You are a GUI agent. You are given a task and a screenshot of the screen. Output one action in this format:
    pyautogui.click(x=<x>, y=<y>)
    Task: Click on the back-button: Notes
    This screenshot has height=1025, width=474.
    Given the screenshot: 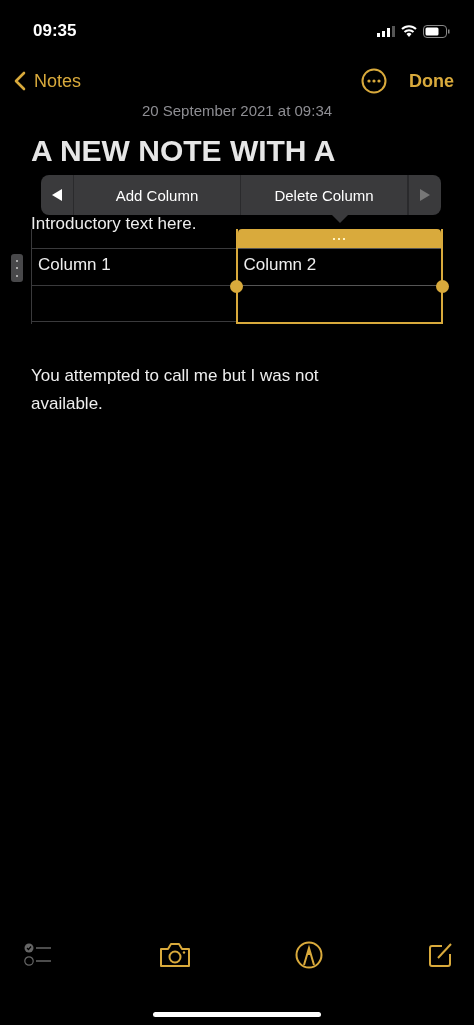 What is the action you would take?
    pyautogui.click(x=48, y=81)
    